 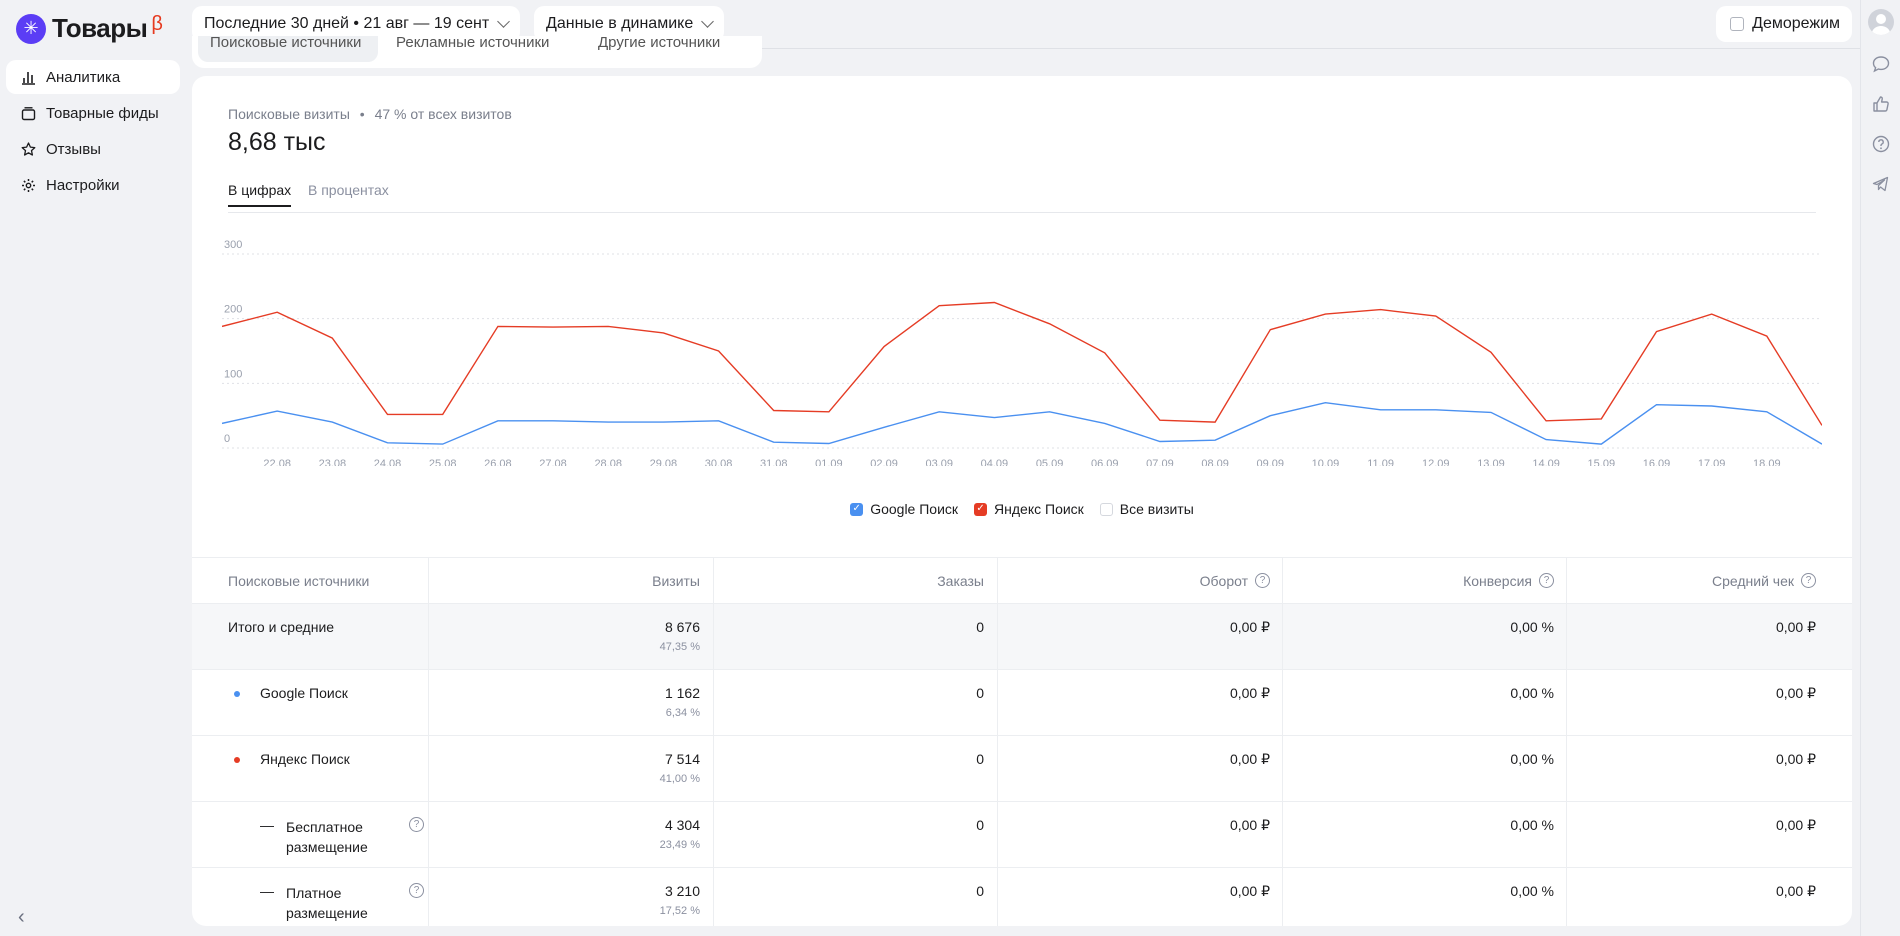 I want to click on series-dot, so click(x=237, y=760).